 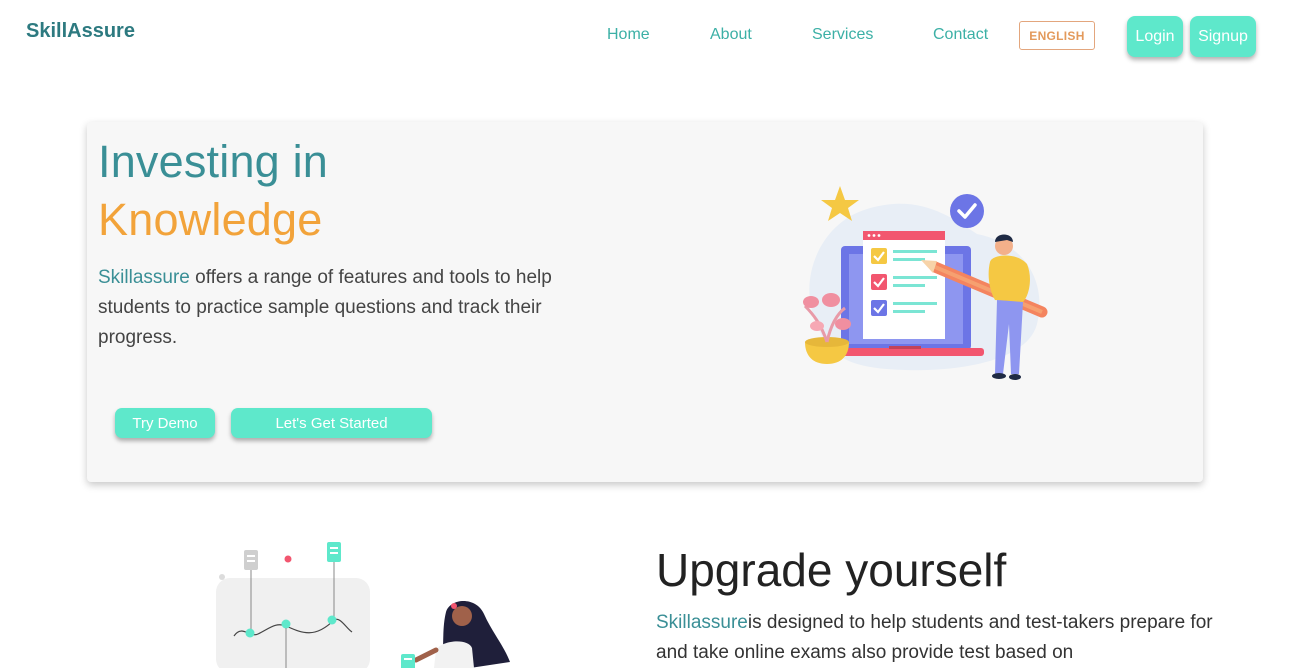 What do you see at coordinates (731, 35) in the screenshot?
I see `nav-about: About` at bounding box center [731, 35].